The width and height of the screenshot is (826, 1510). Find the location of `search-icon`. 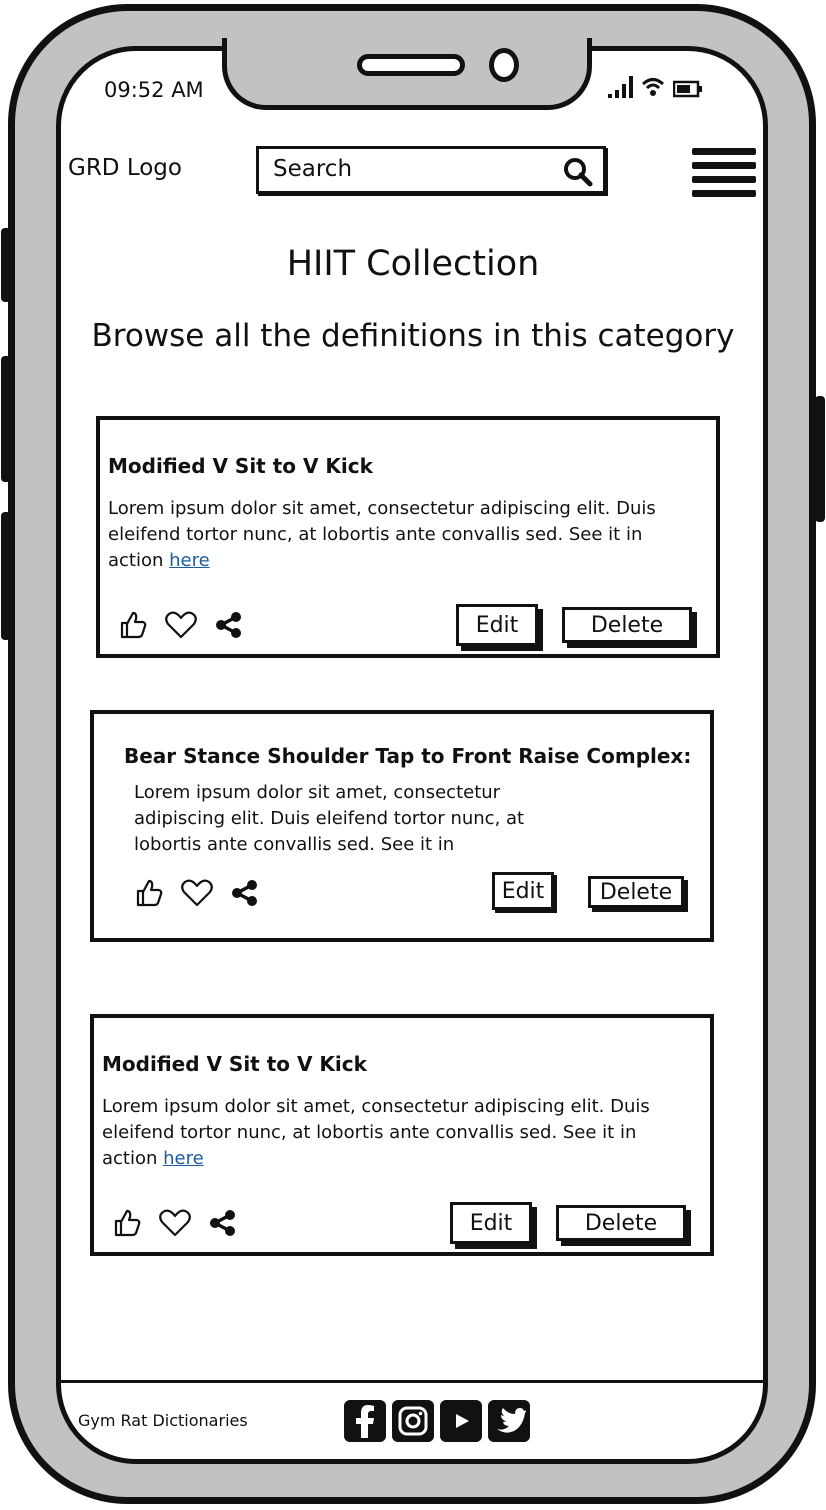

search-icon is located at coordinates (578, 172).